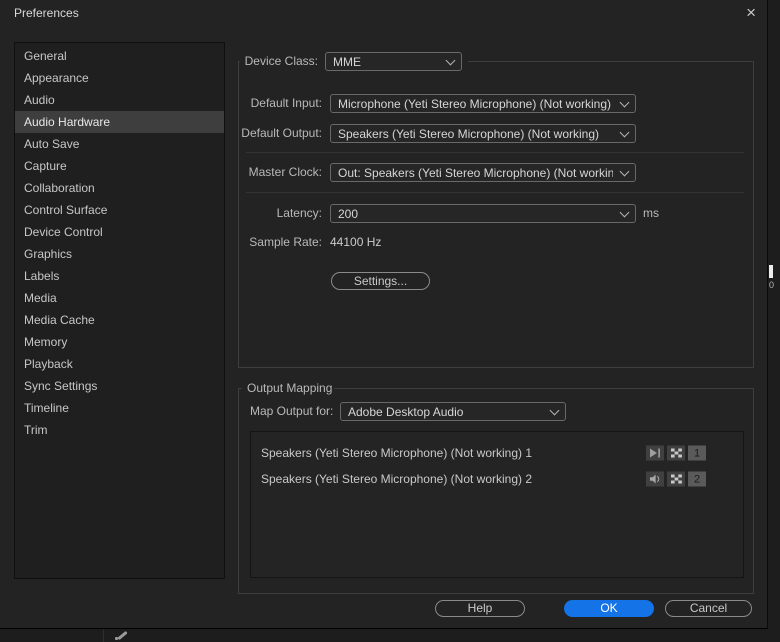  Describe the element at coordinates (708, 608) in the screenshot. I see `cancel-button: Cancel` at that location.